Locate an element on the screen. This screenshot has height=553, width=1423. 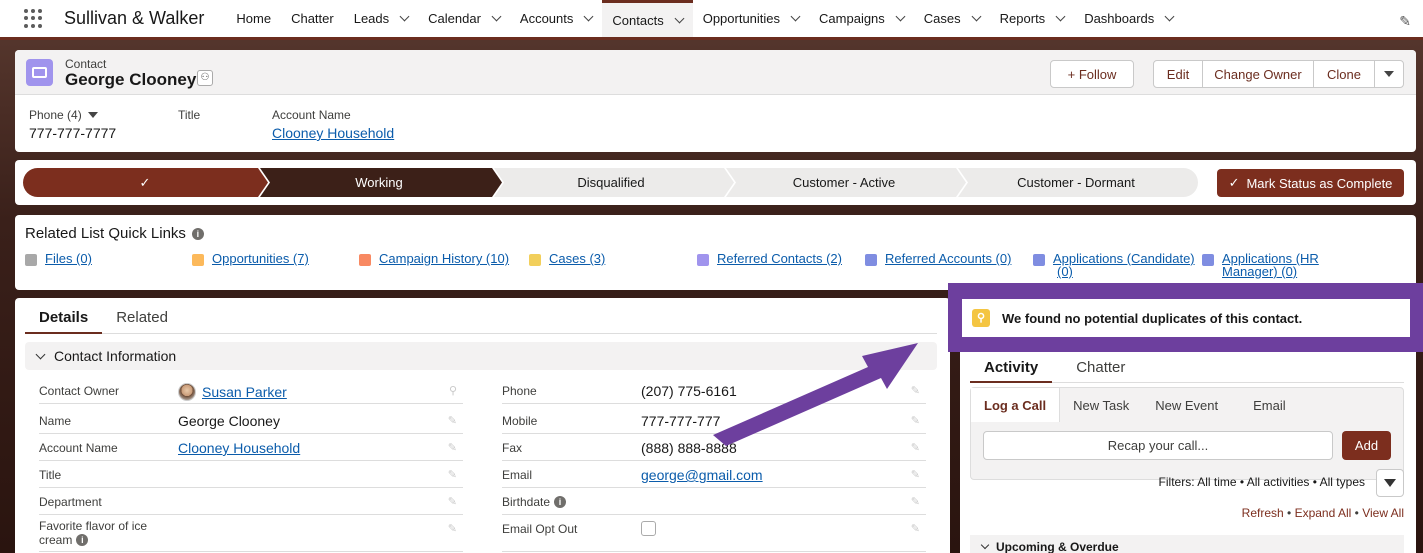
add-button: Add is located at coordinates (1366, 445).